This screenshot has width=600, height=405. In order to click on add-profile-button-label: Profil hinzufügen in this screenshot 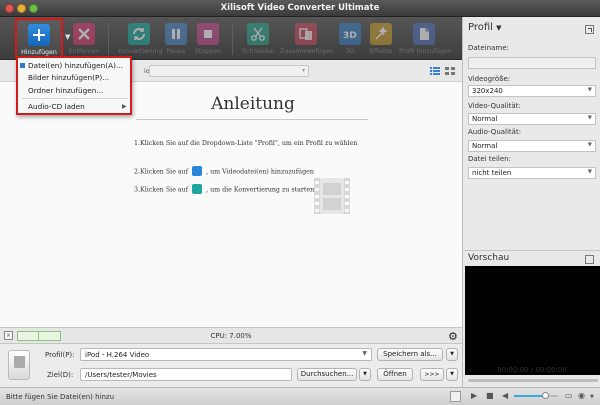, I will do `click(425, 51)`.